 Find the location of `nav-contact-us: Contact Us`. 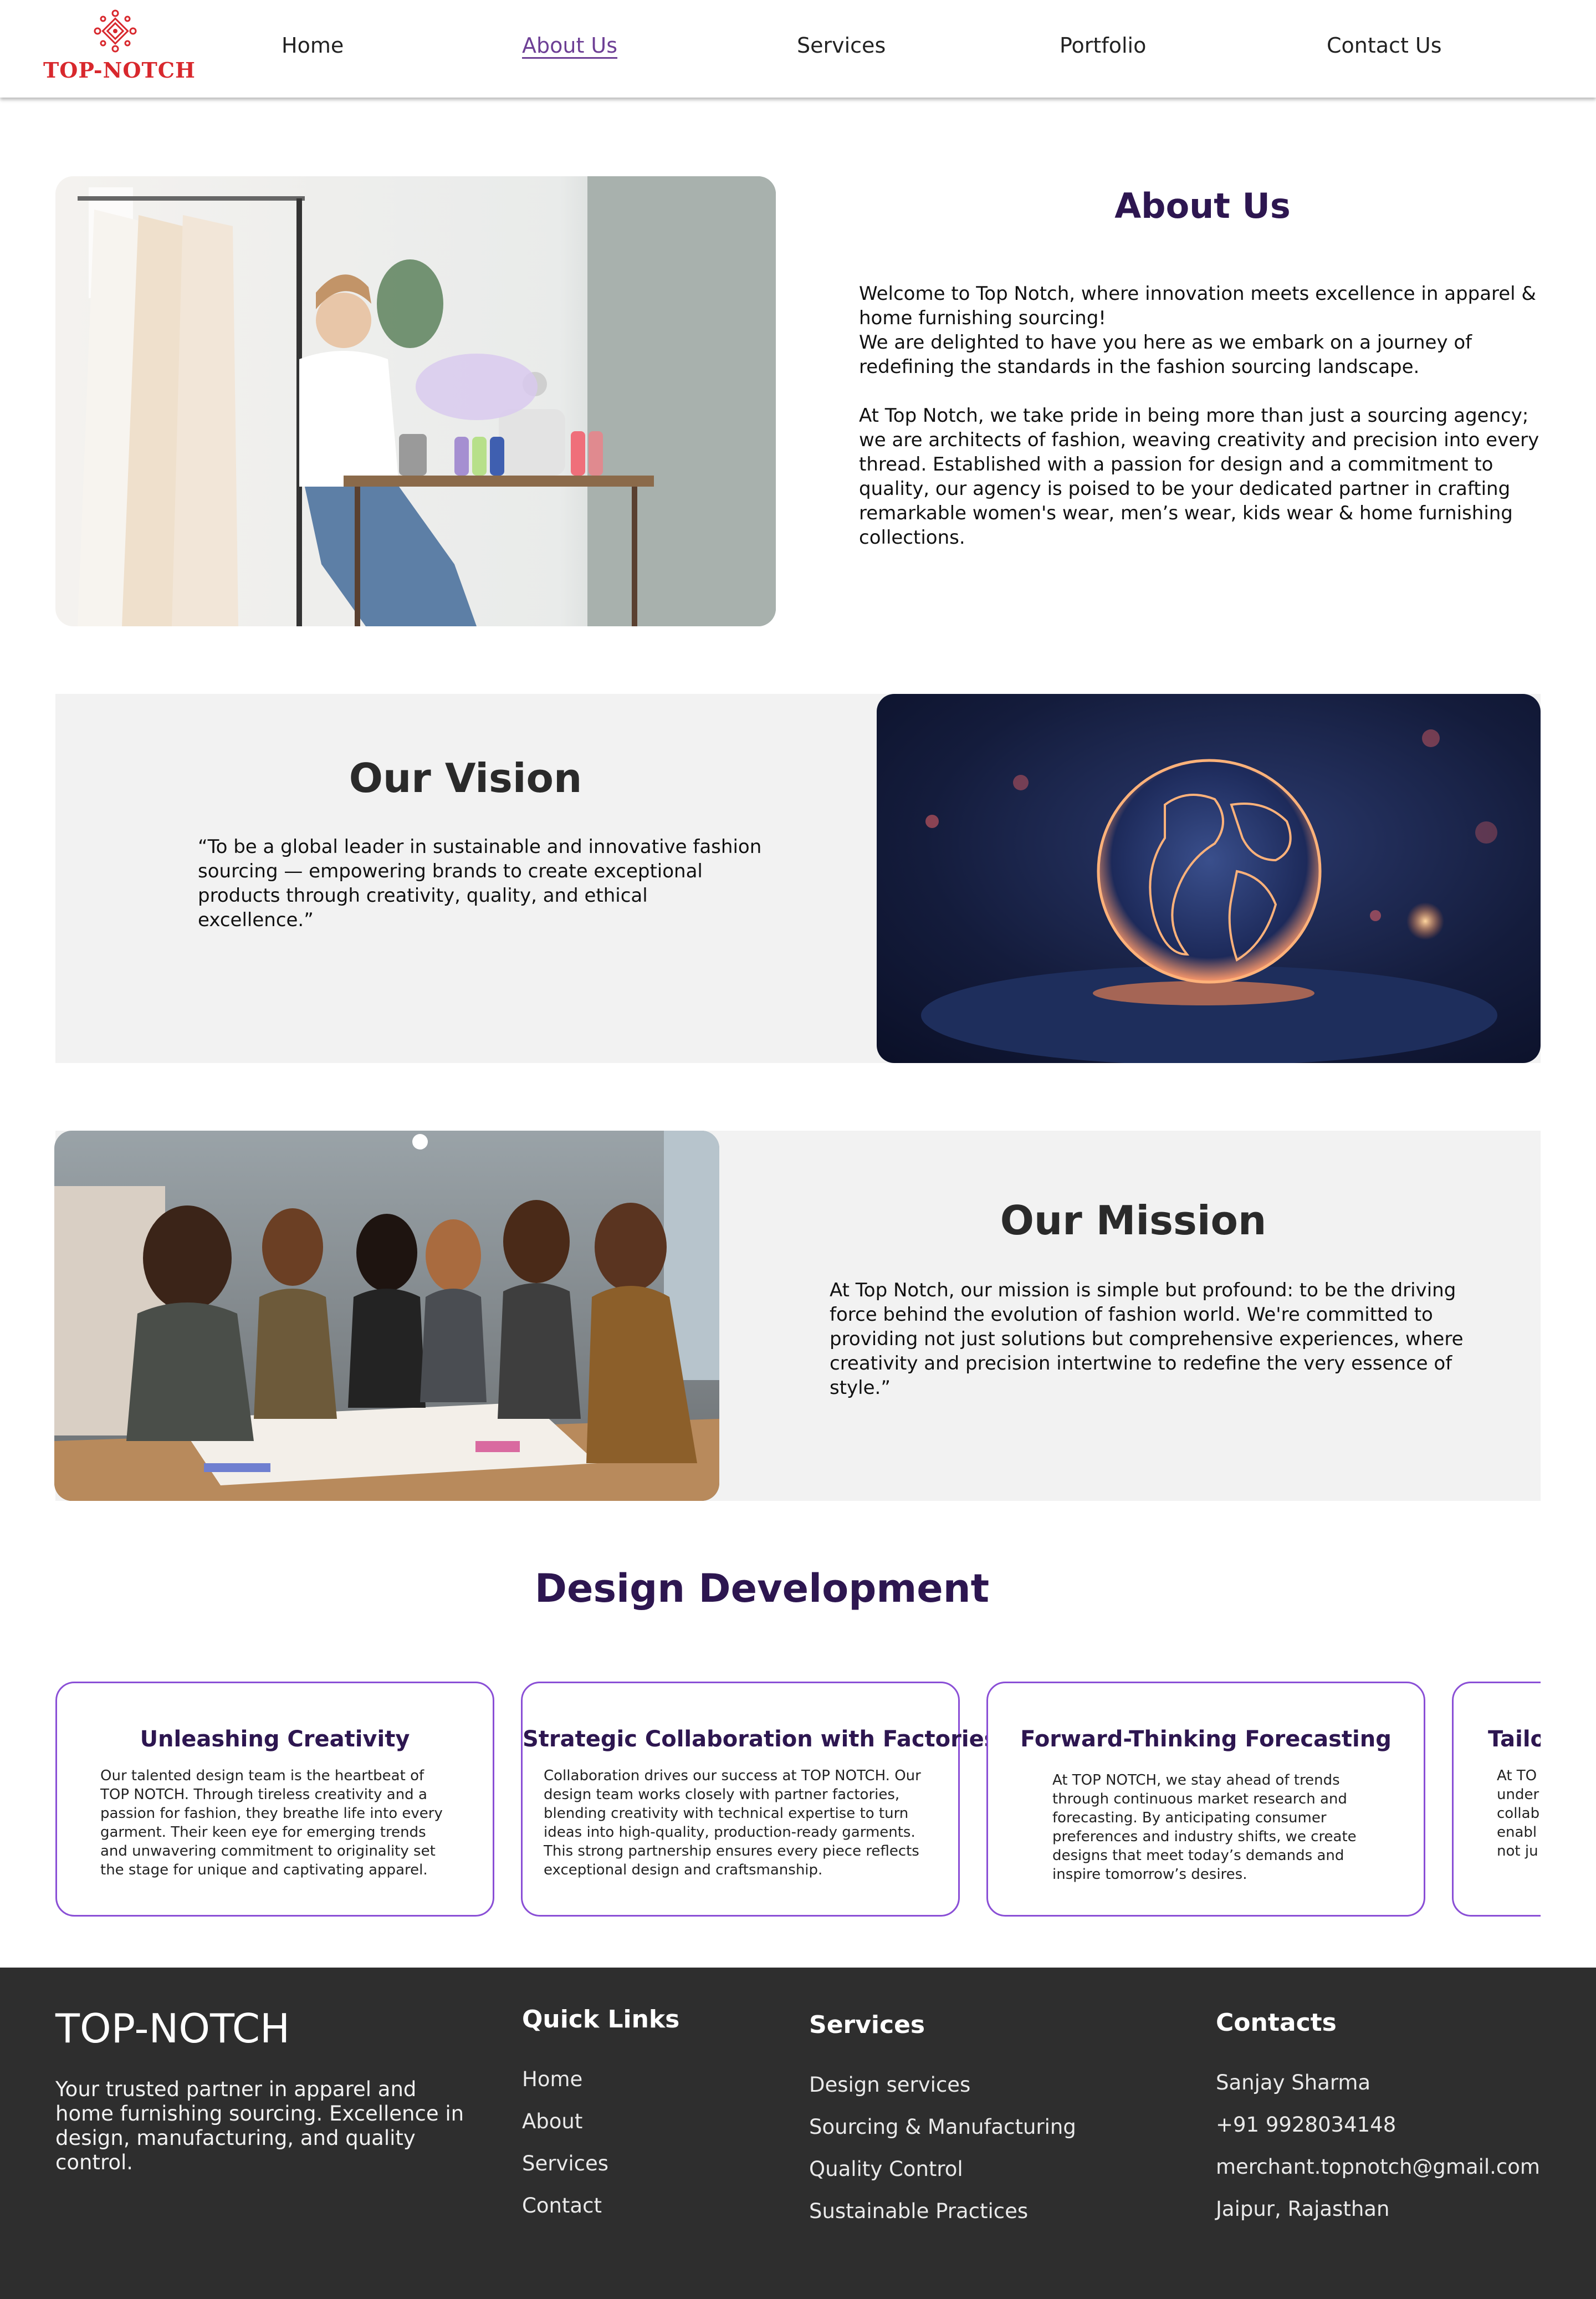

nav-contact-us: Contact Us is located at coordinates (1384, 45).